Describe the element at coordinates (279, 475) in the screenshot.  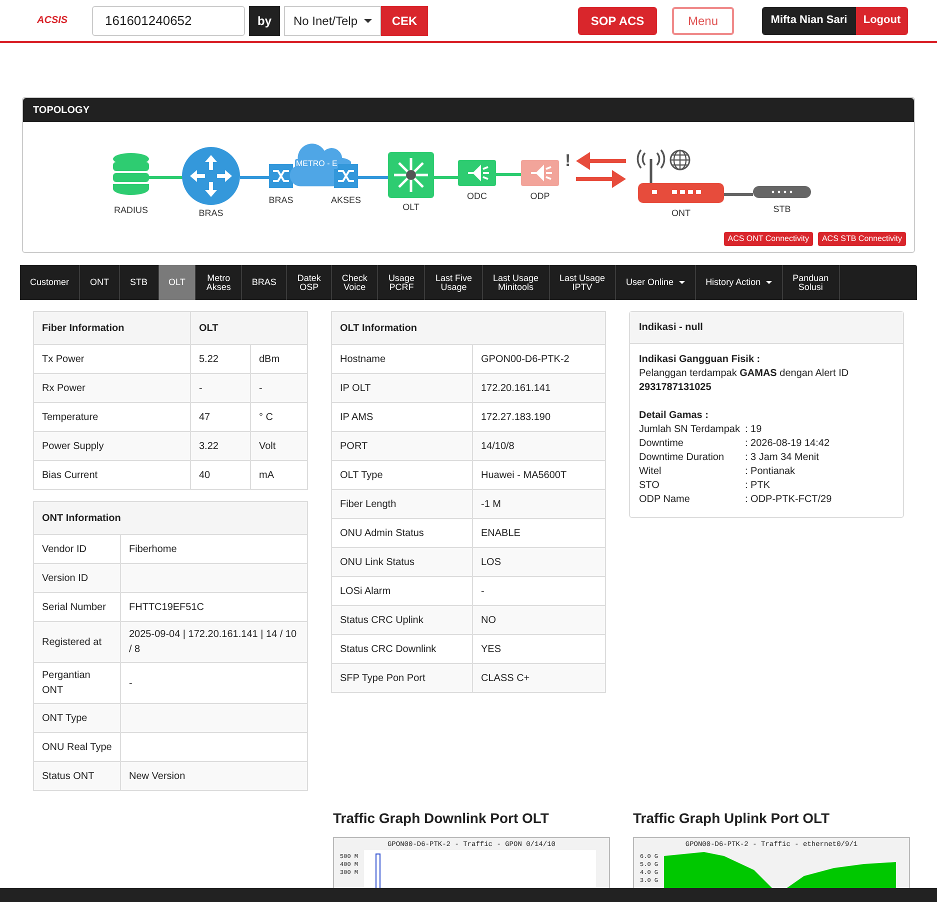
I see `table-cell: mA` at that location.